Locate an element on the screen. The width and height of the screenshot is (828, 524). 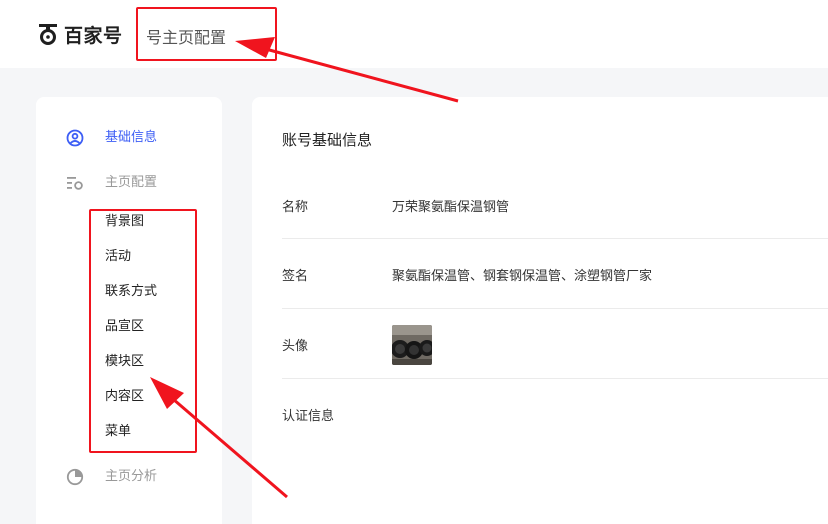
baijiahao-logo-icon is located at coordinates (48, 34).